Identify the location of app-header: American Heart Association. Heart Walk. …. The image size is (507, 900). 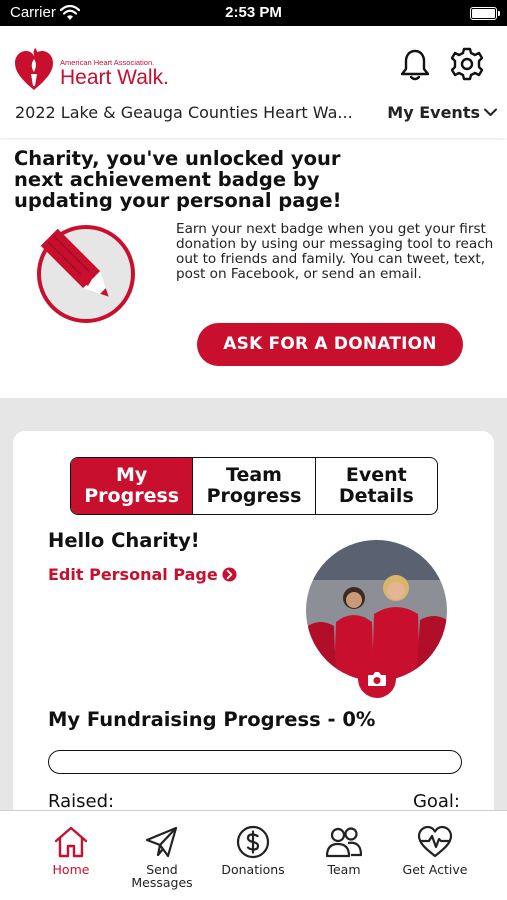
(253, 82).